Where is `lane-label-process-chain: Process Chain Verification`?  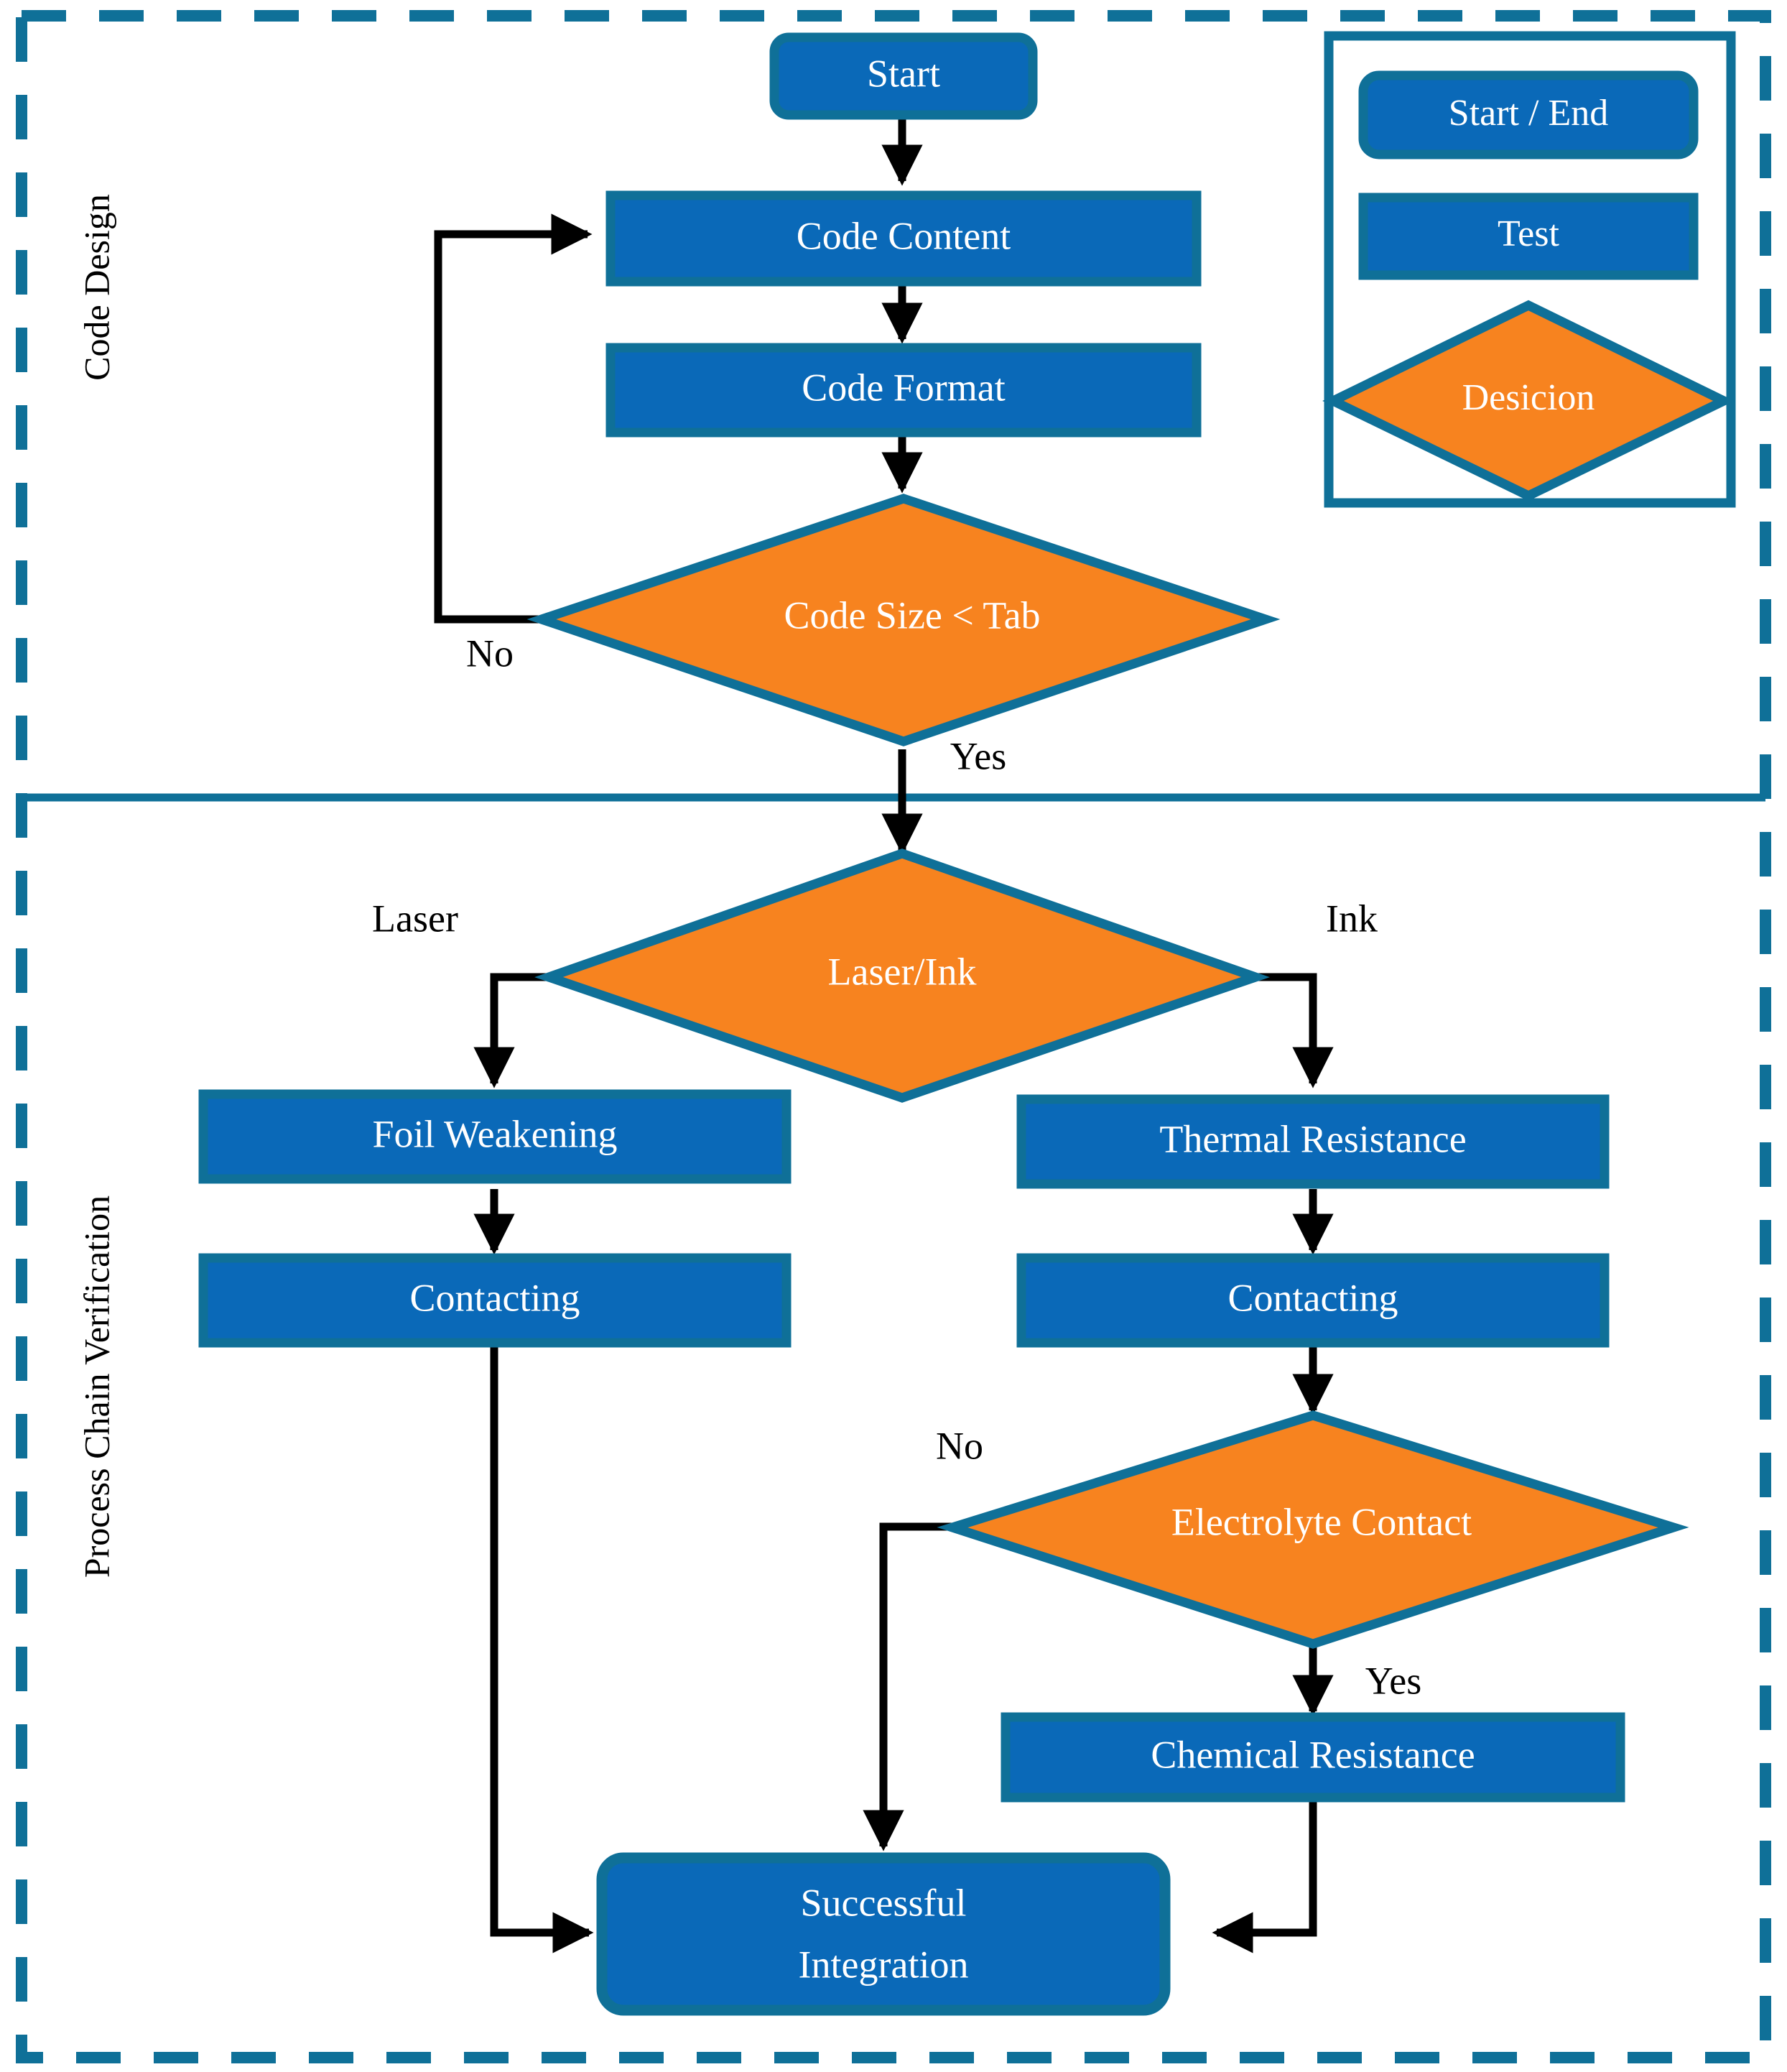 lane-label-process-chain: Process Chain Verification is located at coordinates (96, 1386).